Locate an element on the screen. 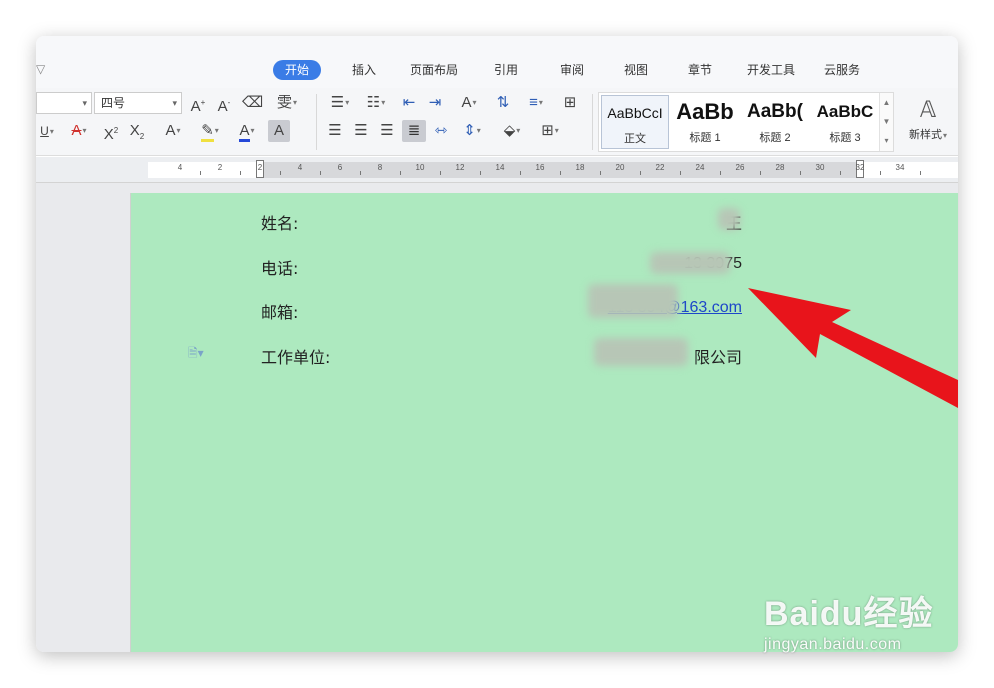 This screenshot has height=688, width=994. annotation-arrow is located at coordinates (853, 348).